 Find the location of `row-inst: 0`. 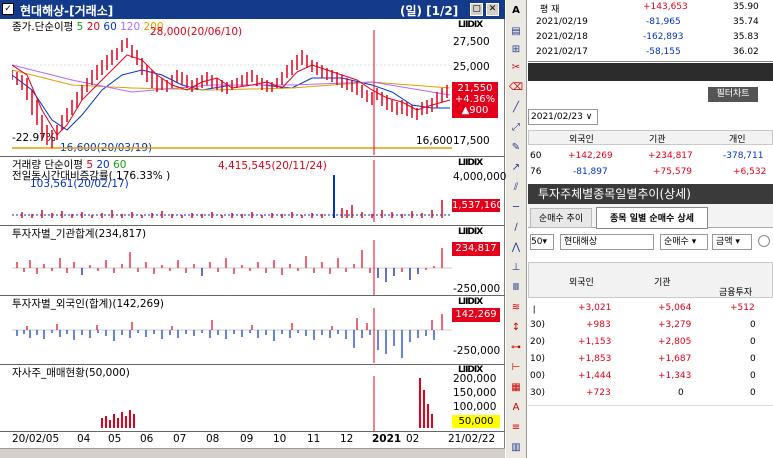

row-inst: 0 is located at coordinates (681, 393).